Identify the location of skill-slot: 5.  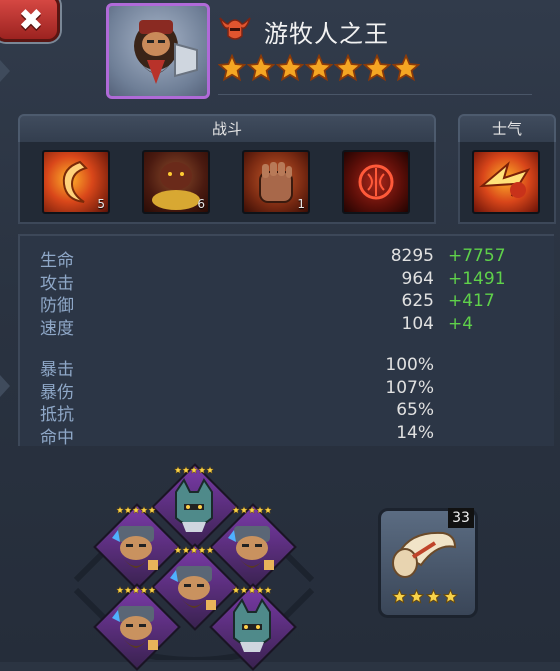
(76, 182).